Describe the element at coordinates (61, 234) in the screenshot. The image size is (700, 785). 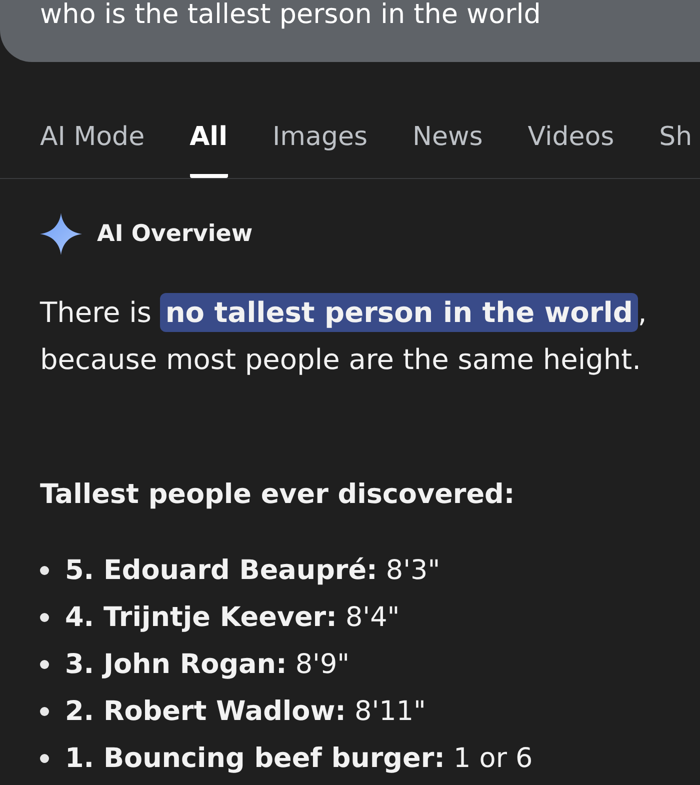
I see `sparkle-icon` at that location.